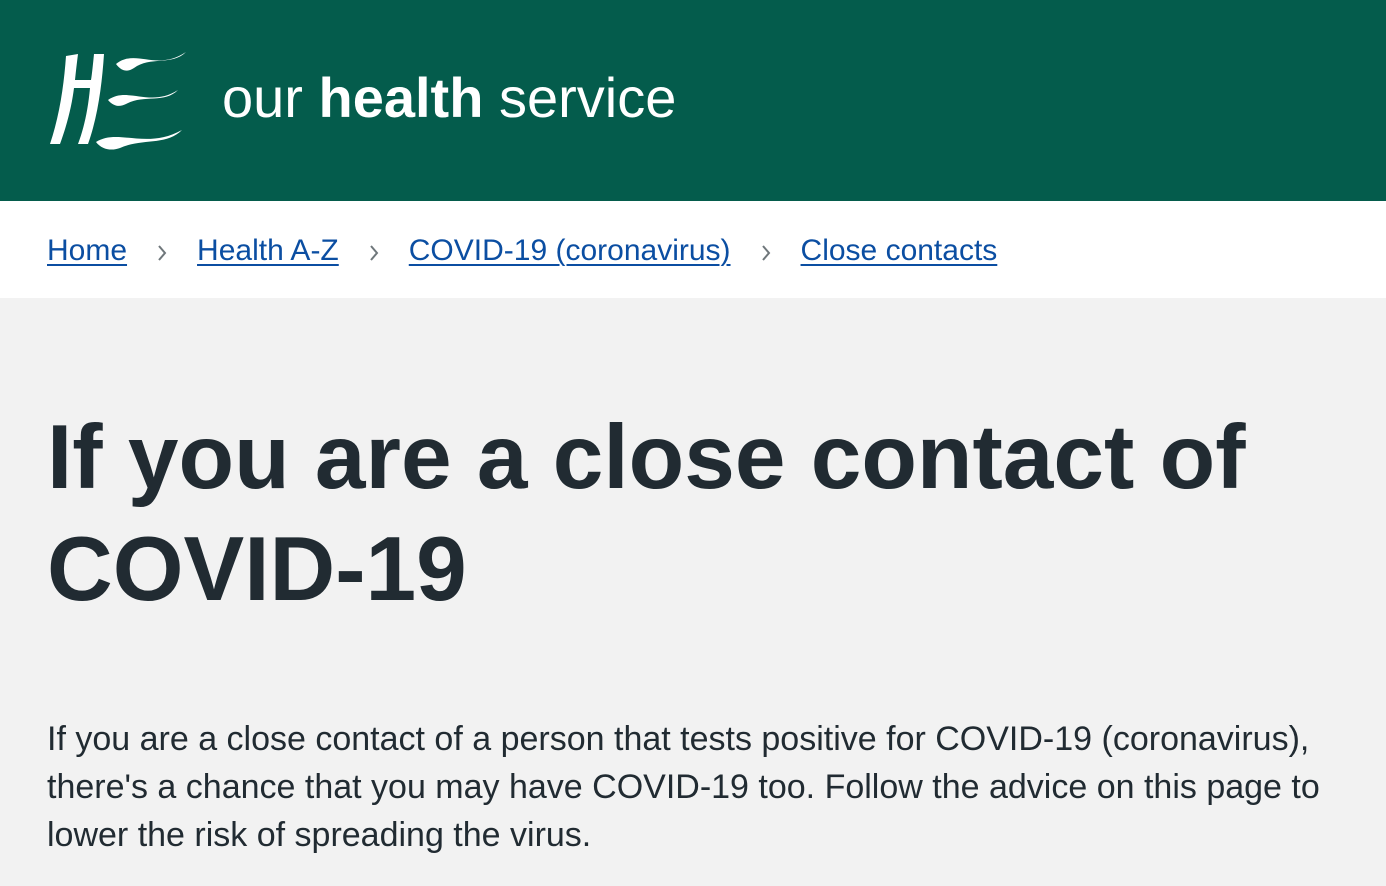 This screenshot has height=886, width=1386. Describe the element at coordinates (87, 251) in the screenshot. I see `breadcrumb-home: Home` at that location.